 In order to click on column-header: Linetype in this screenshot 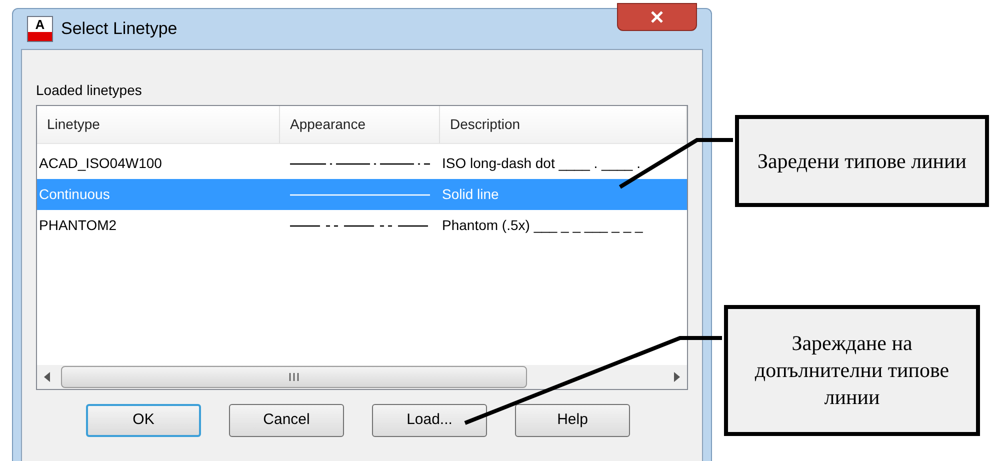, I will do `click(158, 124)`.